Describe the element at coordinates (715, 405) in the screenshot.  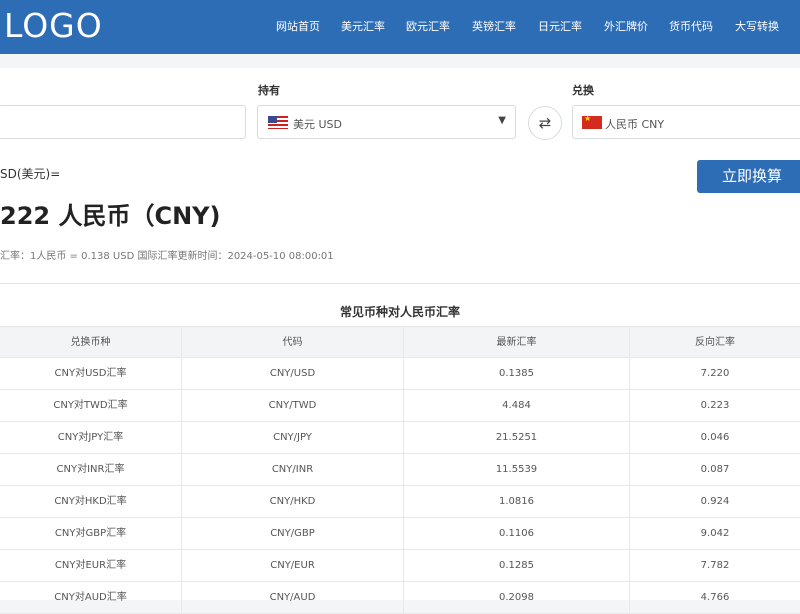
I see `table-cell: 0.223` at that location.